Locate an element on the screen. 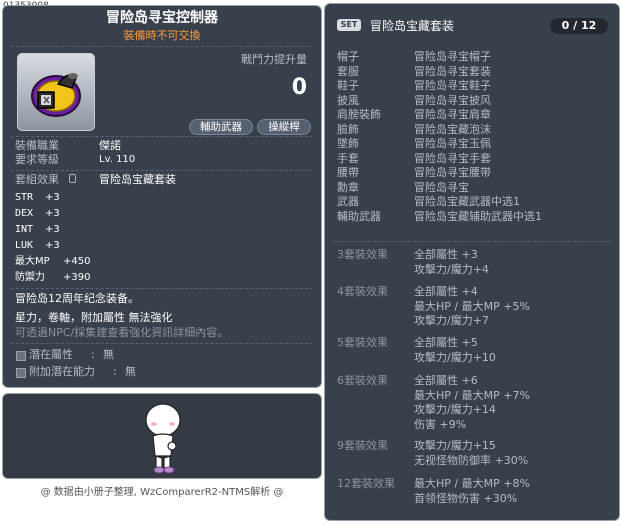 This screenshot has height=525, width=622. stat-name-dex: DEX is located at coordinates (24, 213).